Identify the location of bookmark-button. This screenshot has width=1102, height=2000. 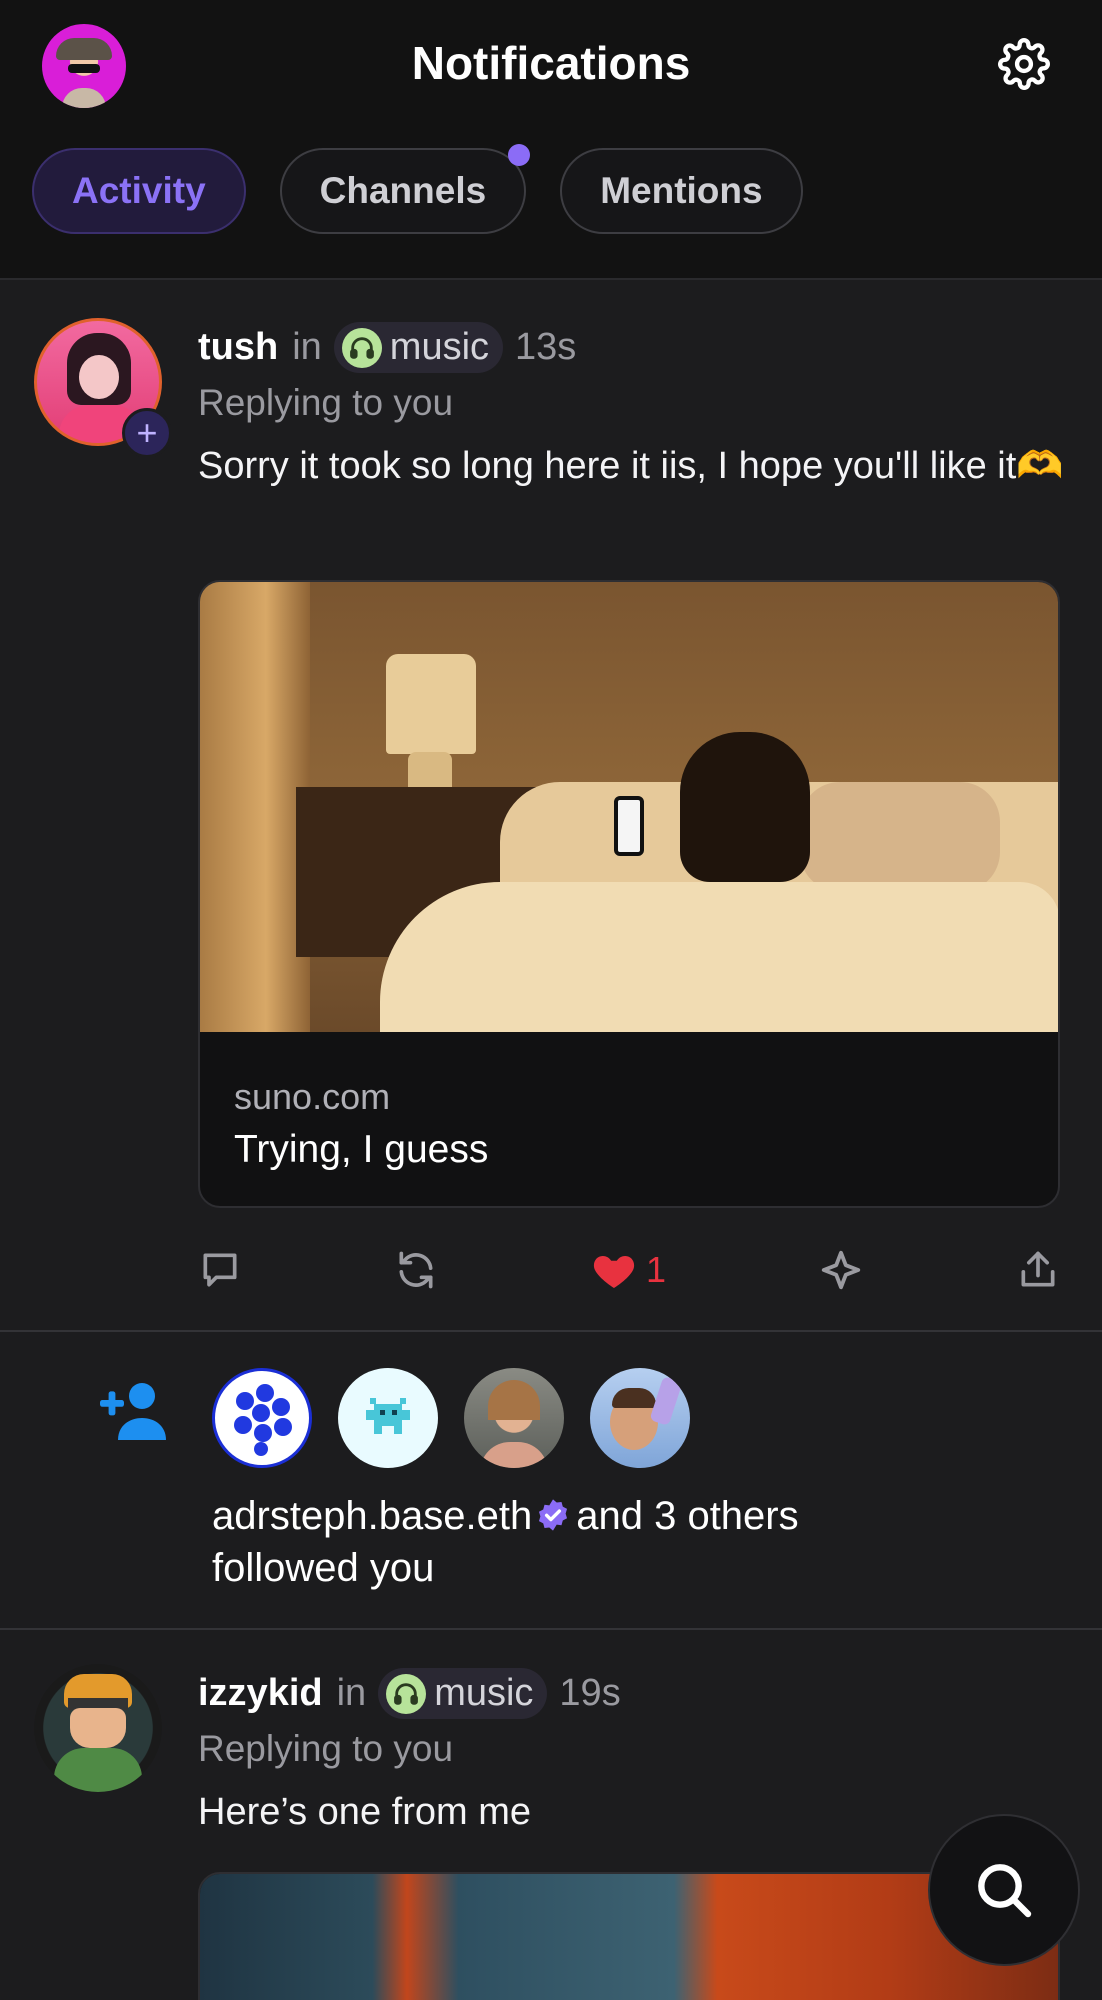
(841, 1270).